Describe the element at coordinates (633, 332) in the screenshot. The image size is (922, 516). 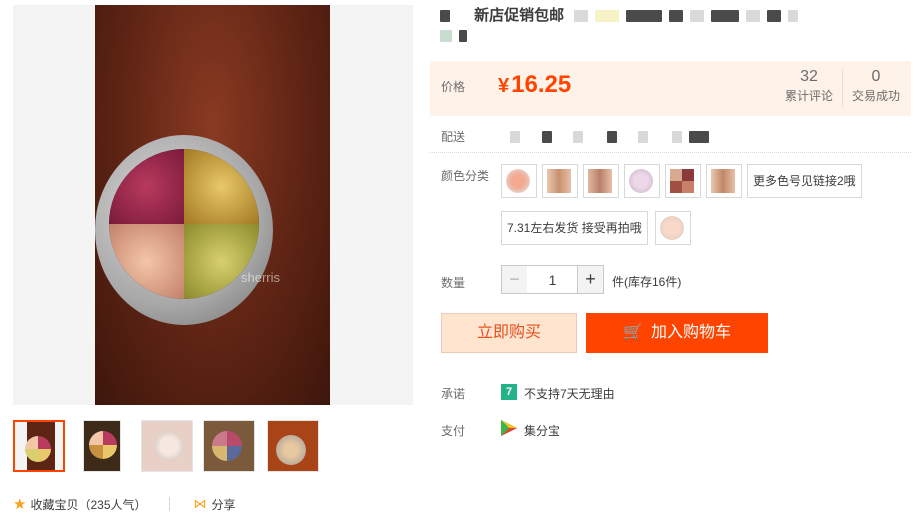
I see `cart-icon: 🛒` at that location.